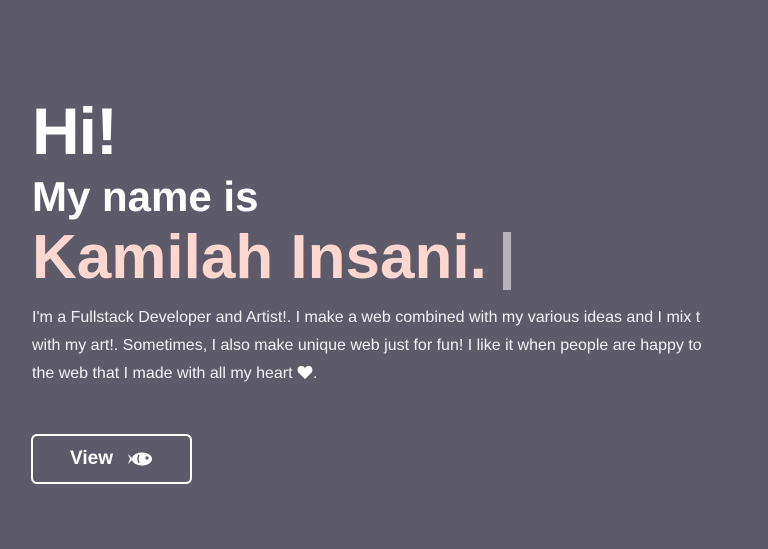 Image resolution: width=768 pixels, height=549 pixels. I want to click on greeting-heading: Hi!, so click(75, 131).